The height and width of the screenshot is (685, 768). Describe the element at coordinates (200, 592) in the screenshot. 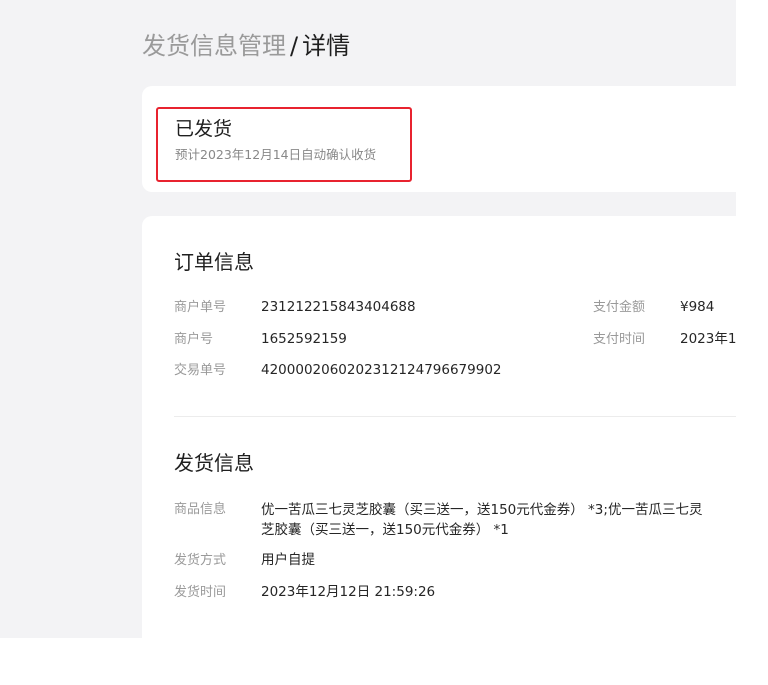

I see `shipping-time-label: 发货时间` at that location.